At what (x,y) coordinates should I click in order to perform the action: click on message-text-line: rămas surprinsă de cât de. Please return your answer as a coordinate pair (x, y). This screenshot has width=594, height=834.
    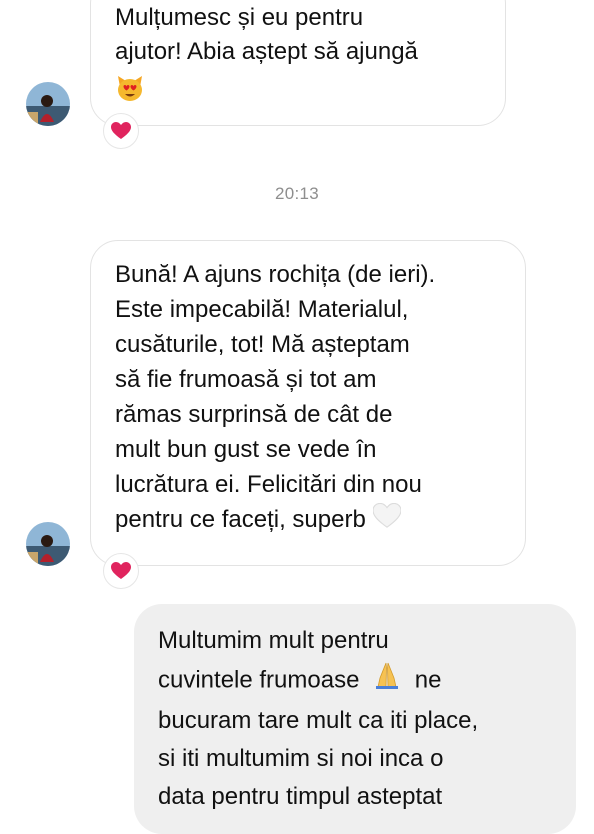
    Looking at the image, I should click on (254, 414).